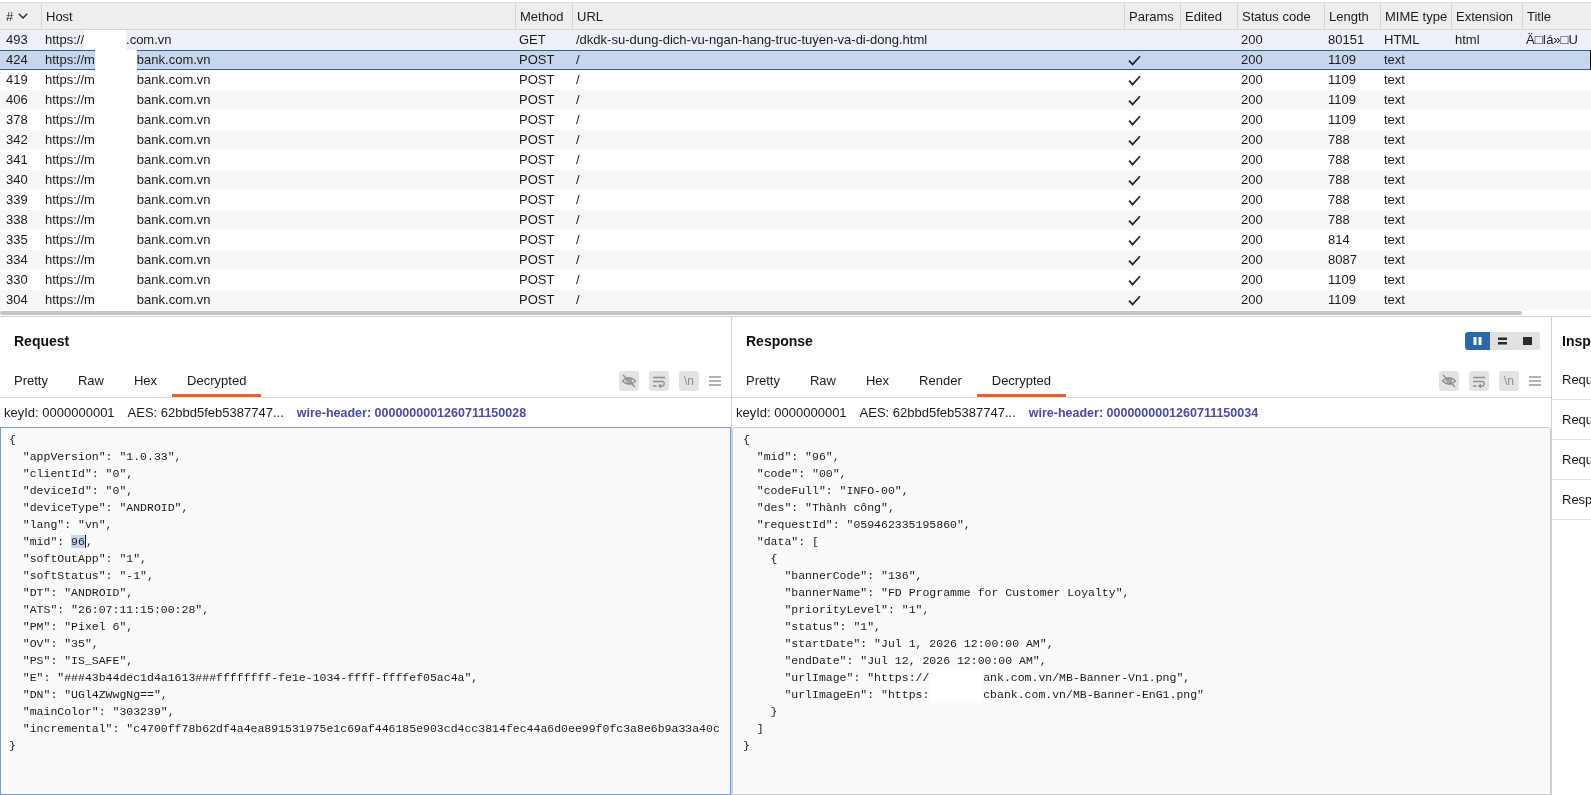 This screenshot has height=795, width=1591. What do you see at coordinates (795, 260) in the screenshot?
I see `table-row: 334 https://m bank.com.vn POST / 200 8087 text` at bounding box center [795, 260].